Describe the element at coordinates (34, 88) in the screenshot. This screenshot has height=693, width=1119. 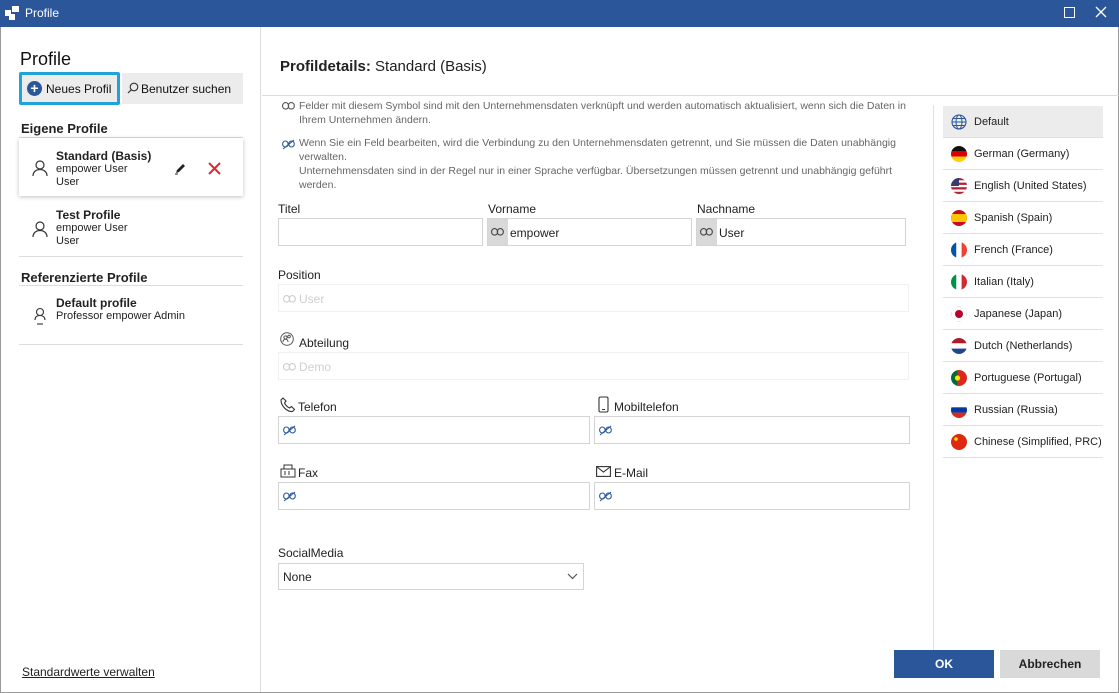
I see `plus-circle-icon: +` at that location.